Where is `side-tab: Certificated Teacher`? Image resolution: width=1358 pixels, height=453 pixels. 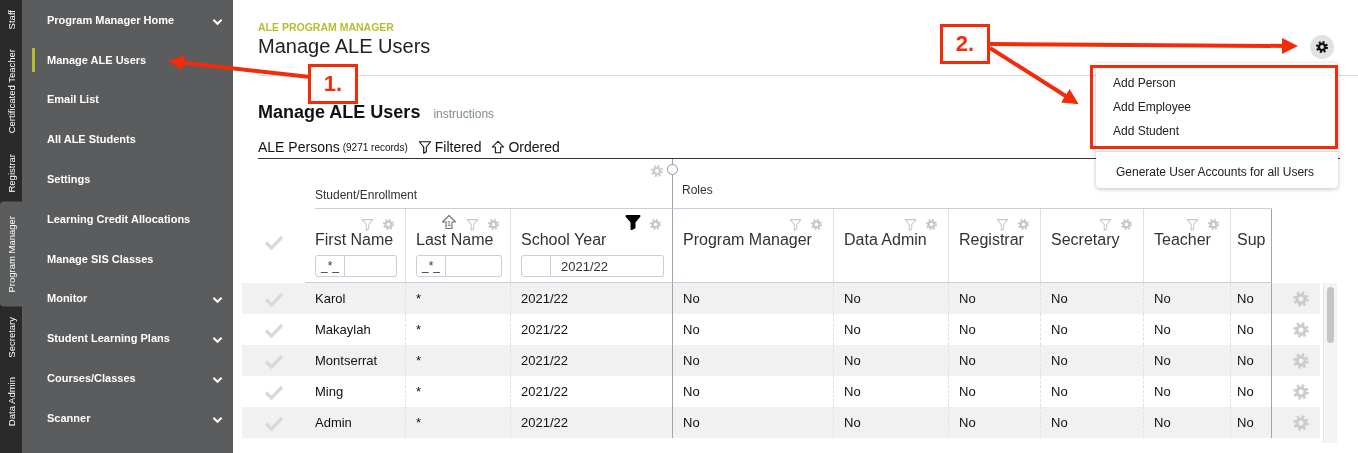 side-tab: Certificated Teacher is located at coordinates (11, 91).